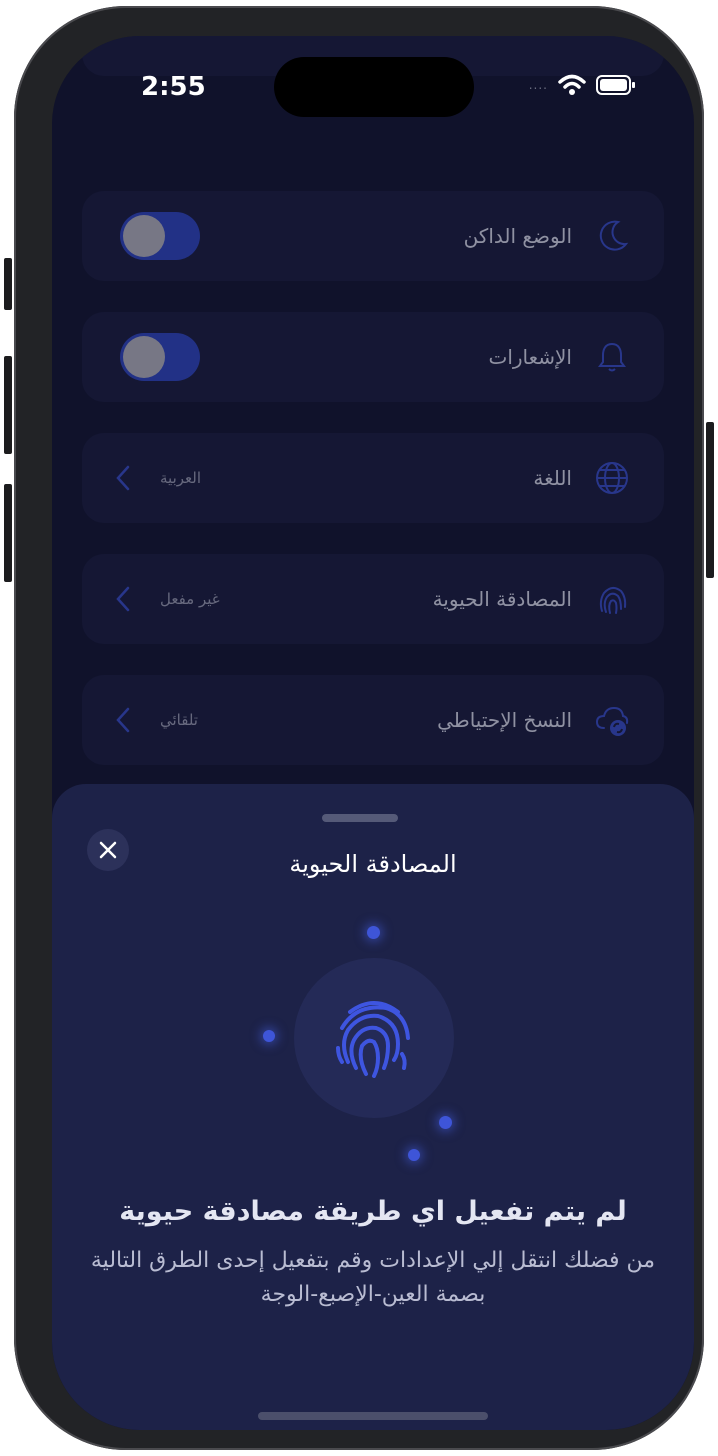 The image size is (718, 1456). What do you see at coordinates (173, 87) in the screenshot?
I see `status-time: 2:55` at bounding box center [173, 87].